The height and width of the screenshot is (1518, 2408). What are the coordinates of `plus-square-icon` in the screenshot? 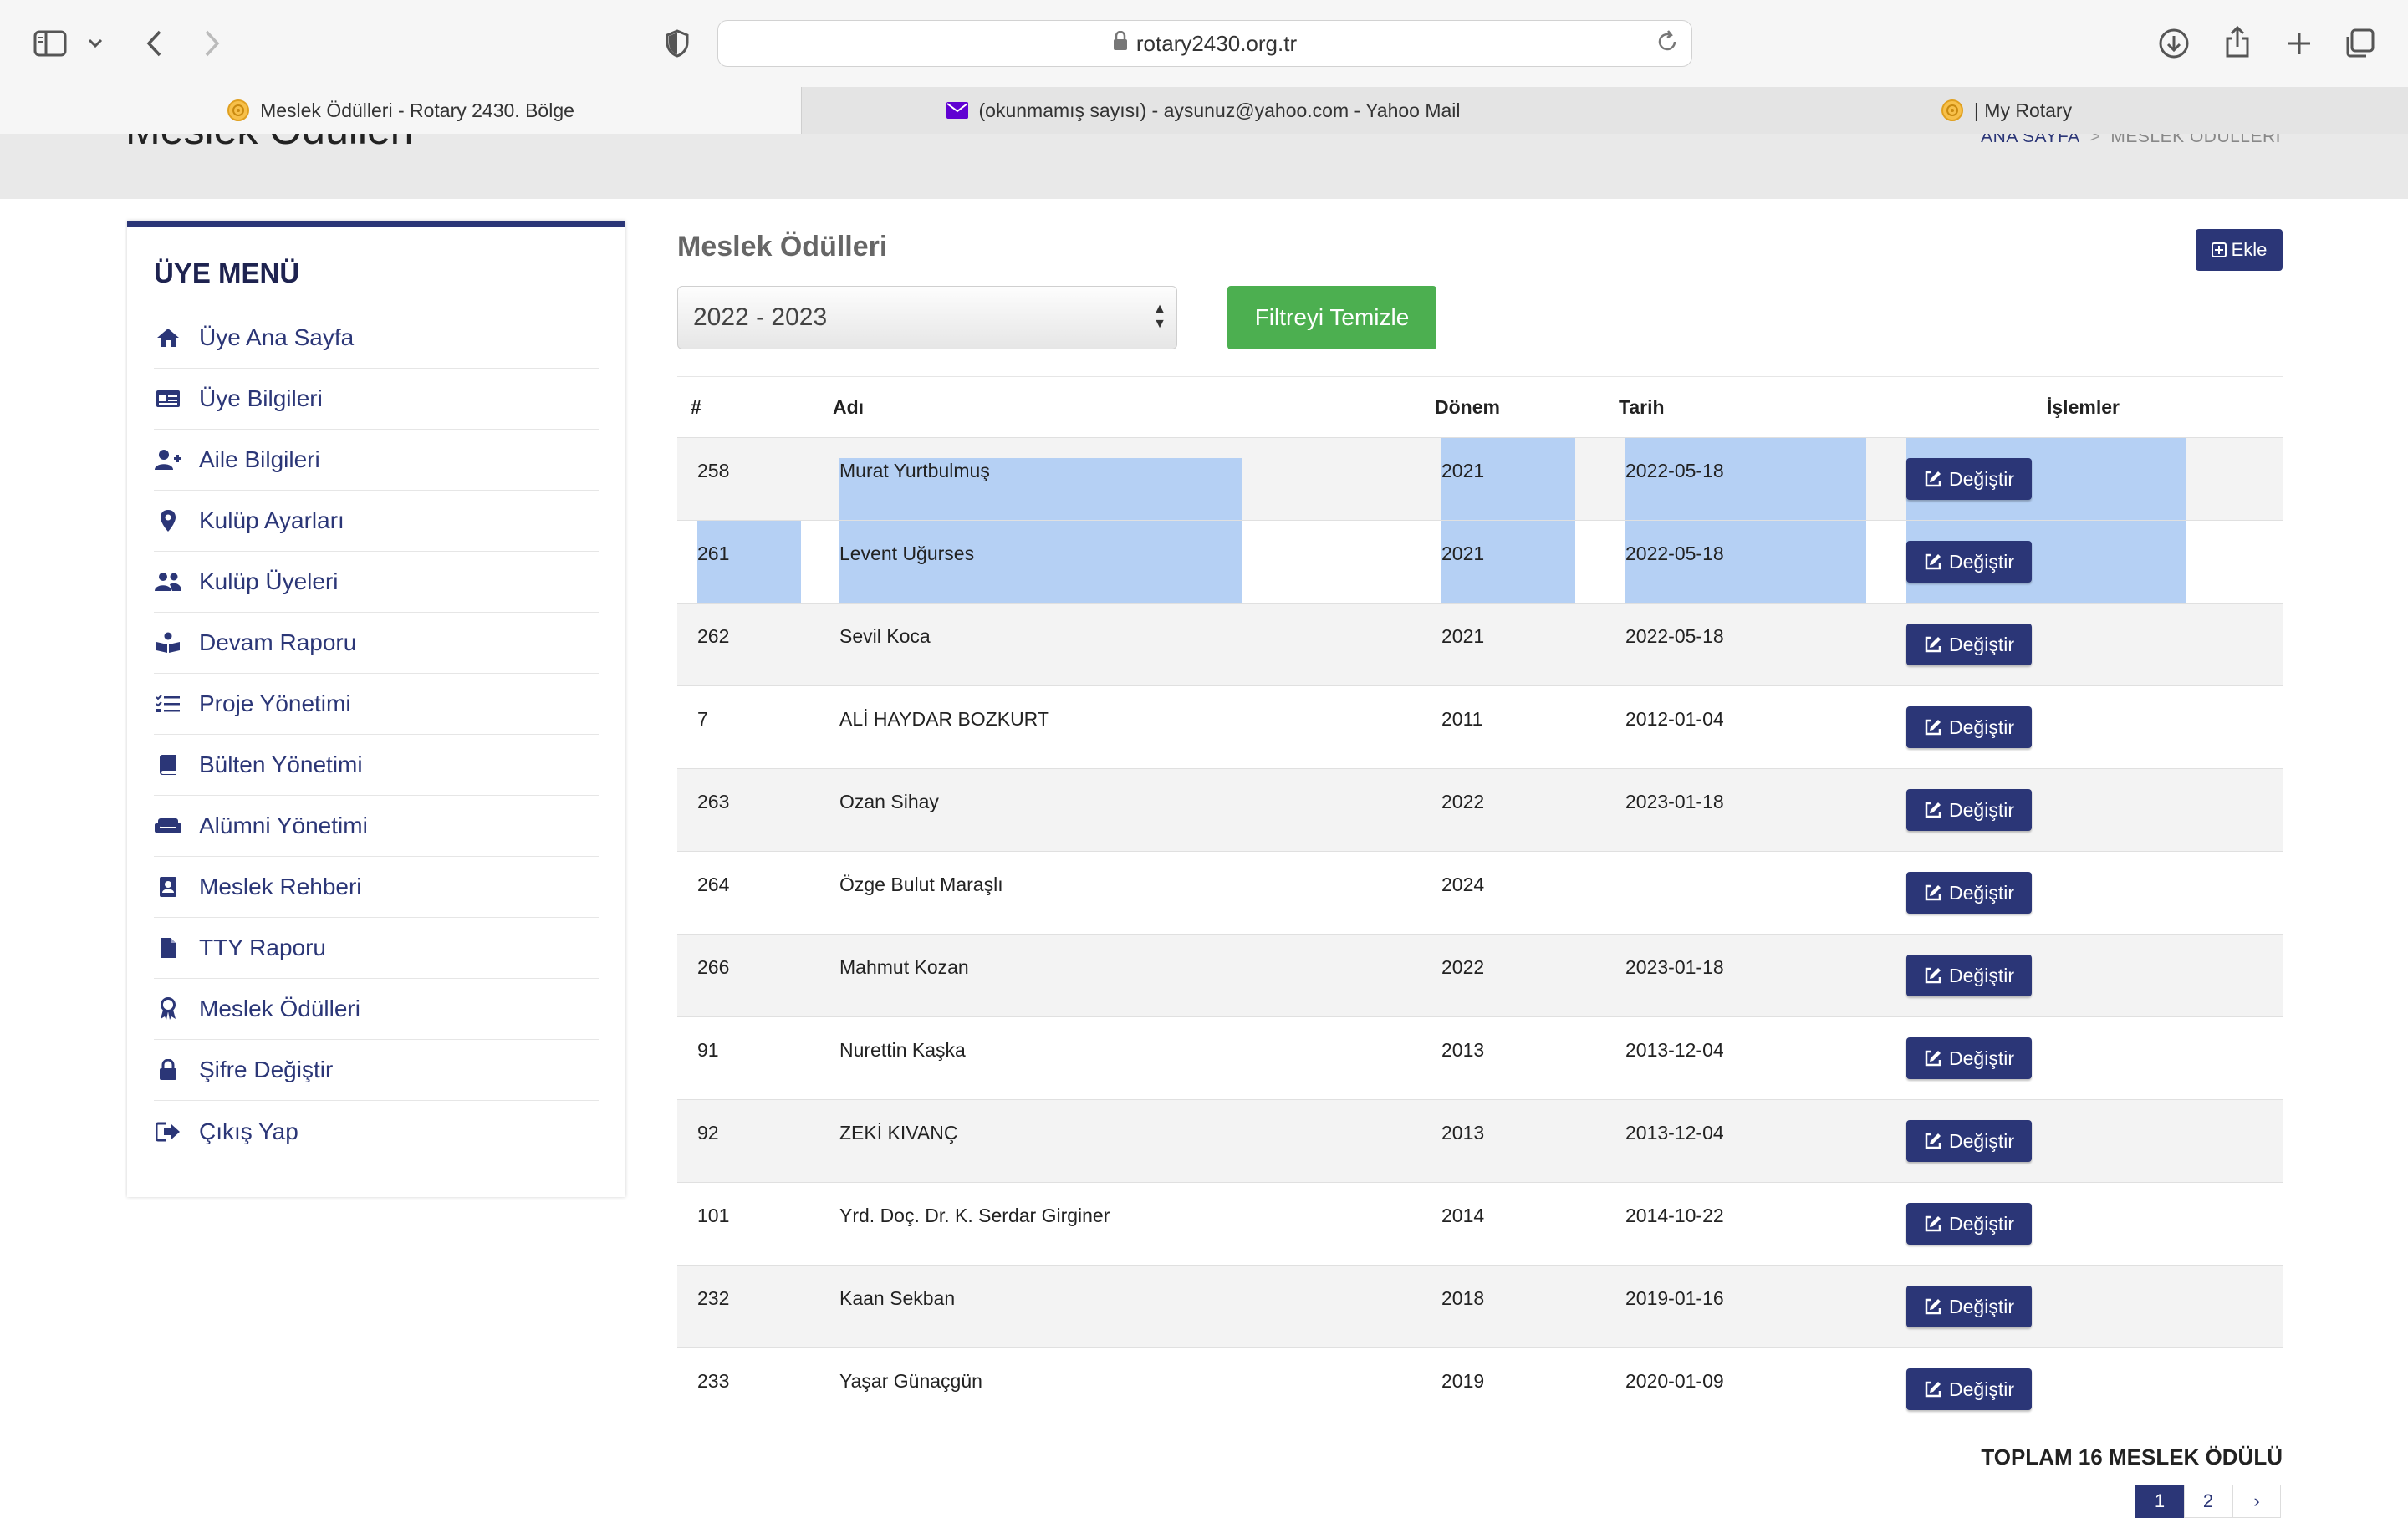 It's located at (2219, 249).